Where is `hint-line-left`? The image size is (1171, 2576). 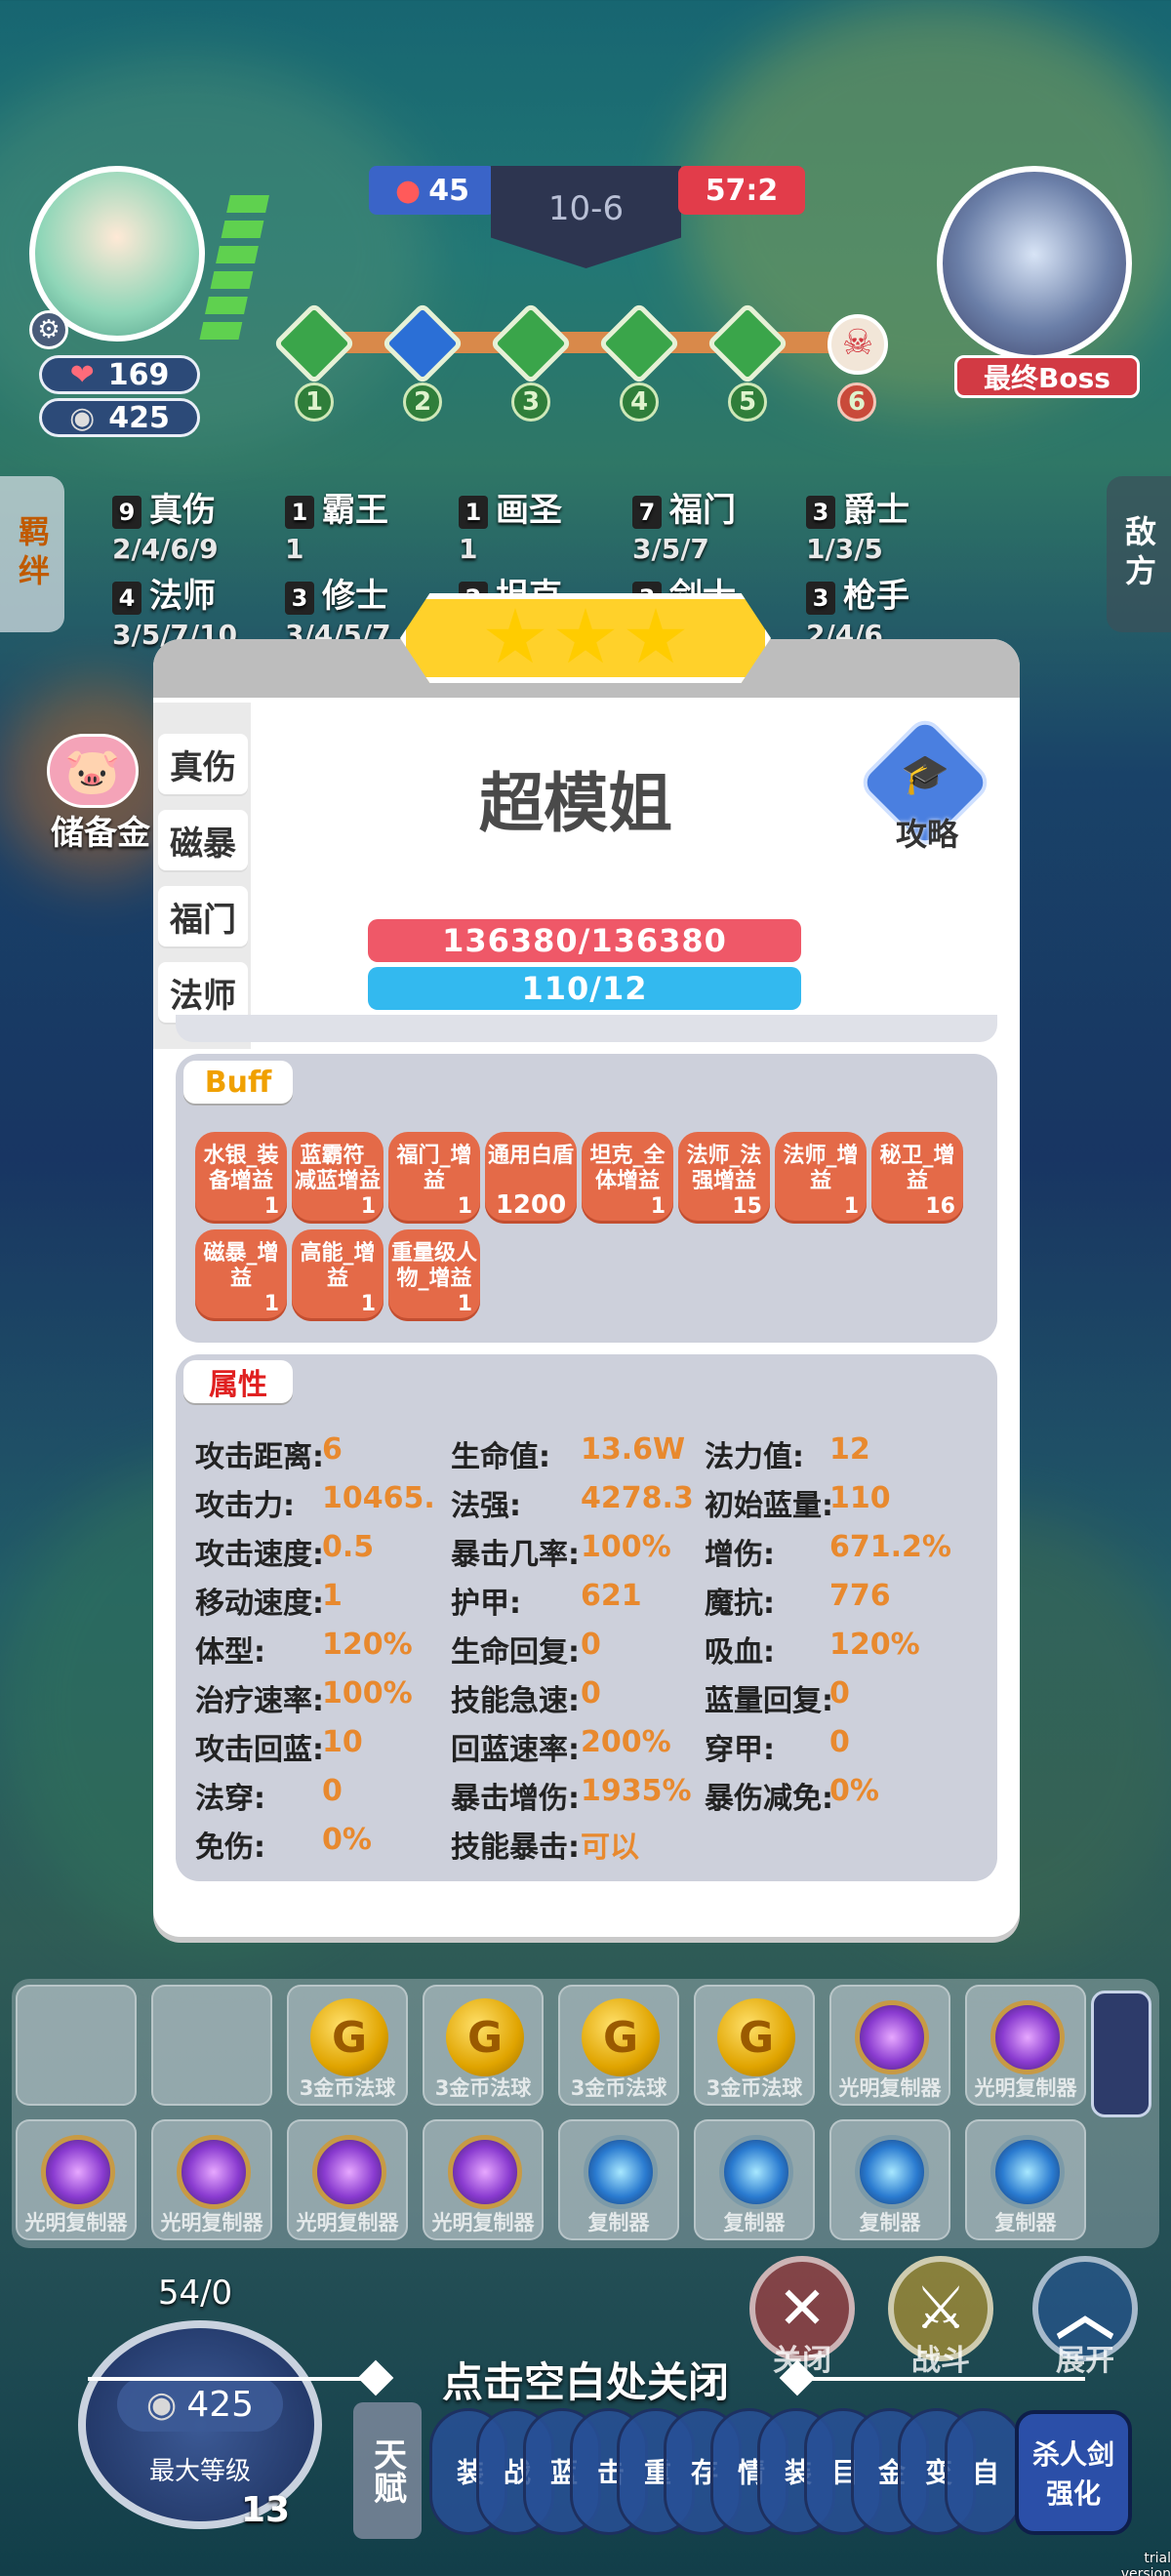
hint-line-left is located at coordinates (234, 2379).